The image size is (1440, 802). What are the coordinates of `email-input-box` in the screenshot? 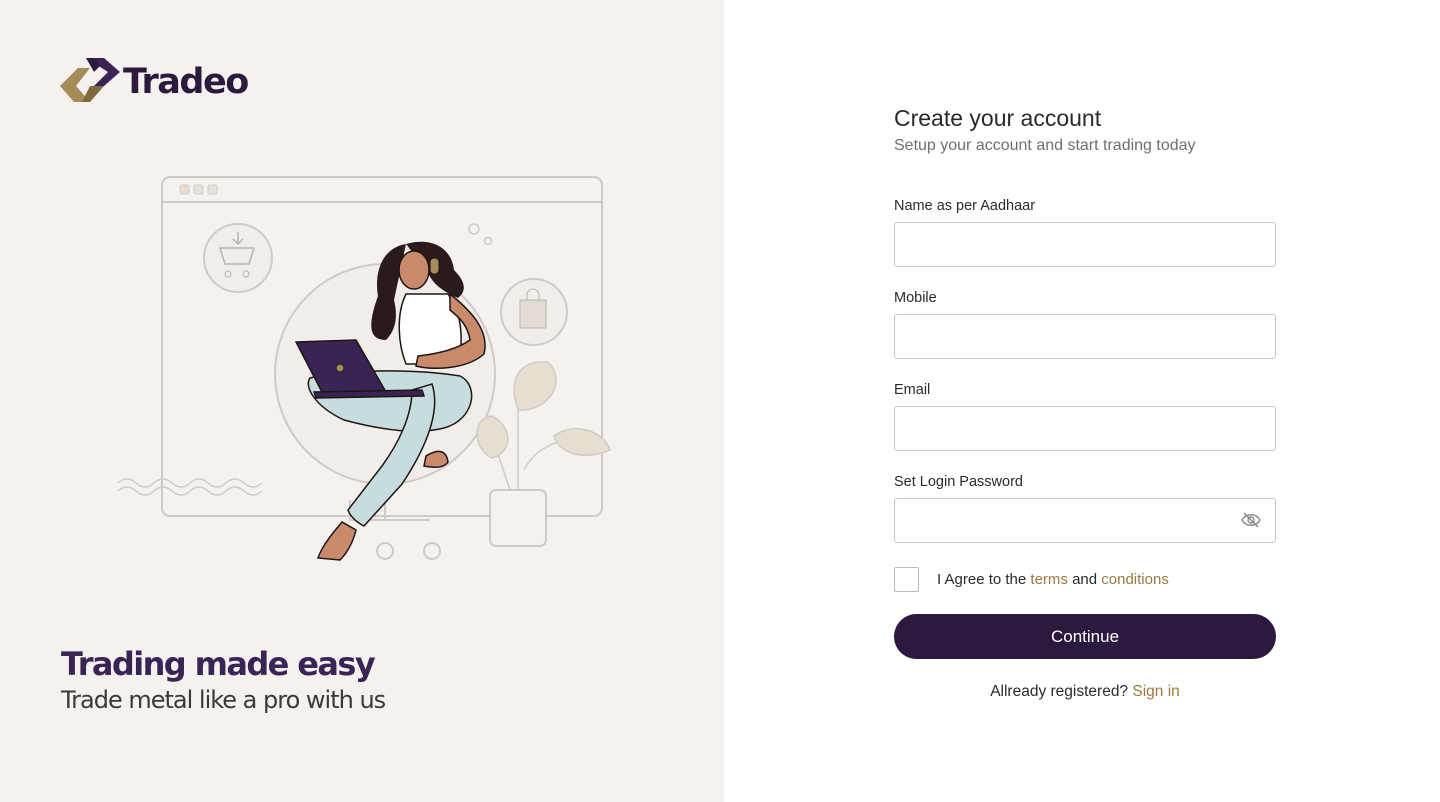 It's located at (1085, 428).